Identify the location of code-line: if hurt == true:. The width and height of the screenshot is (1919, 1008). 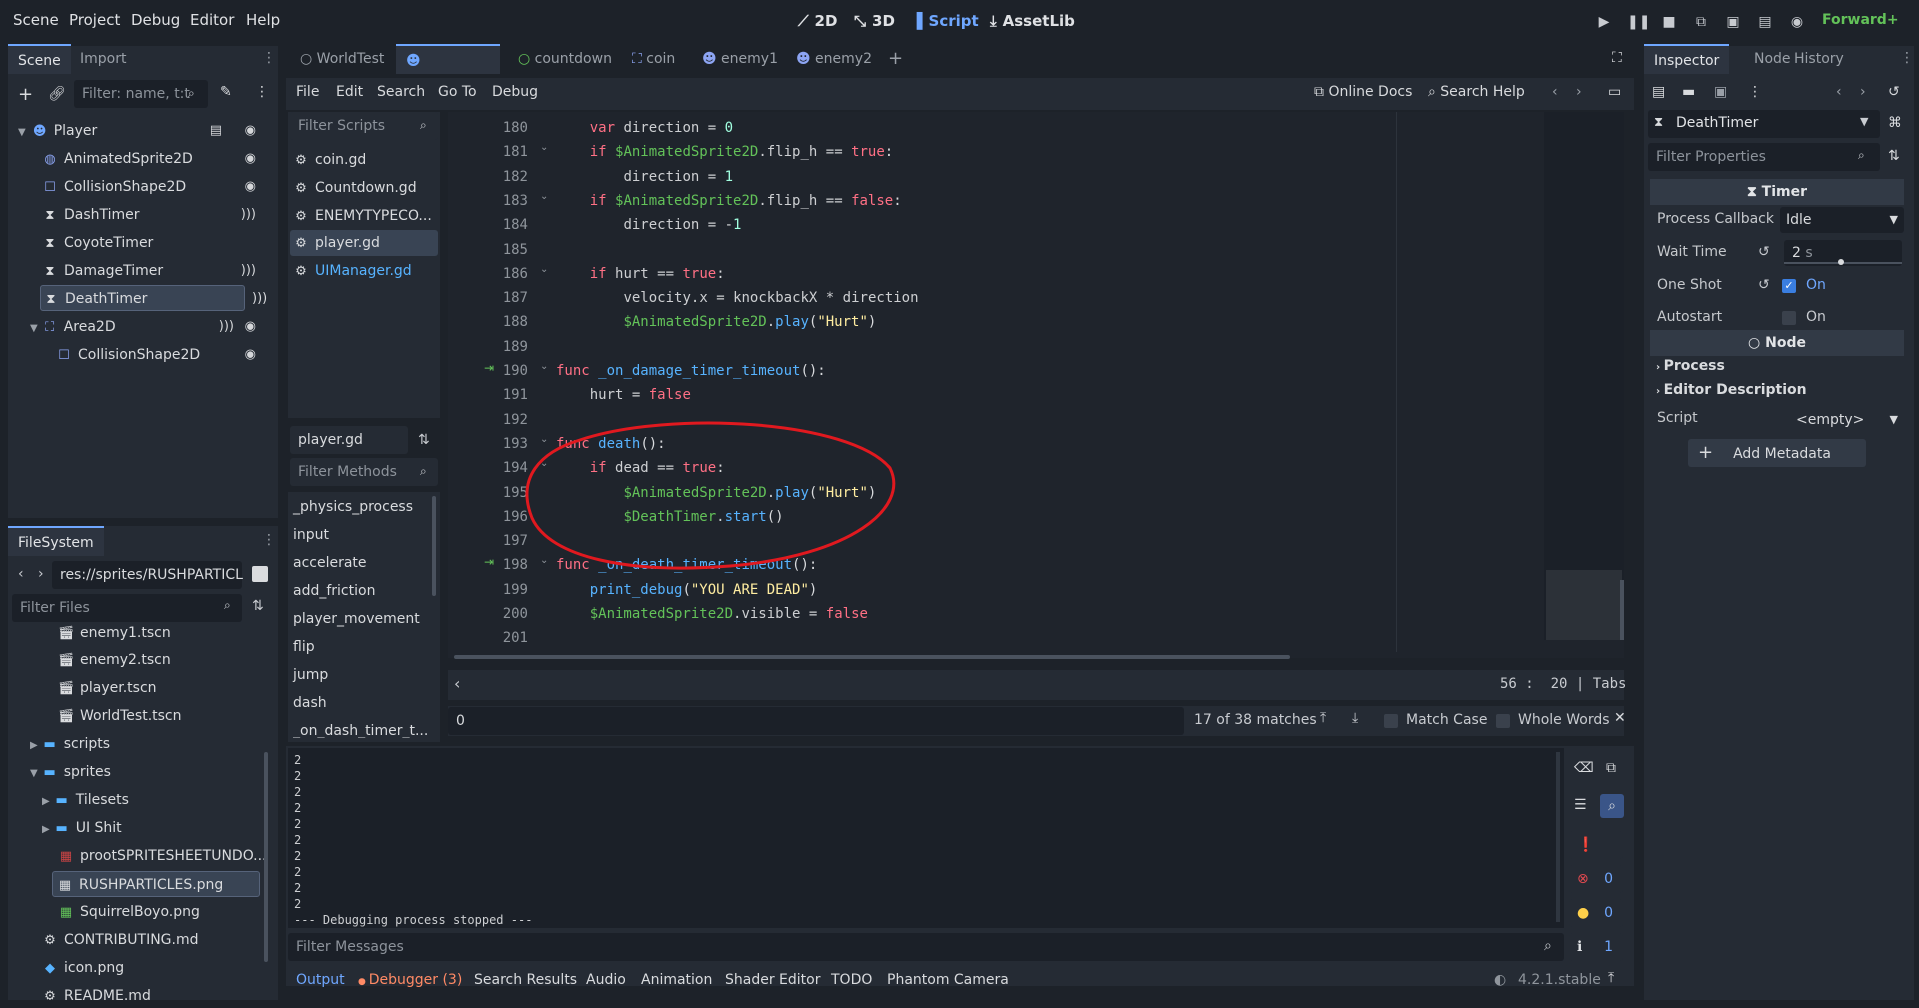
(640, 274).